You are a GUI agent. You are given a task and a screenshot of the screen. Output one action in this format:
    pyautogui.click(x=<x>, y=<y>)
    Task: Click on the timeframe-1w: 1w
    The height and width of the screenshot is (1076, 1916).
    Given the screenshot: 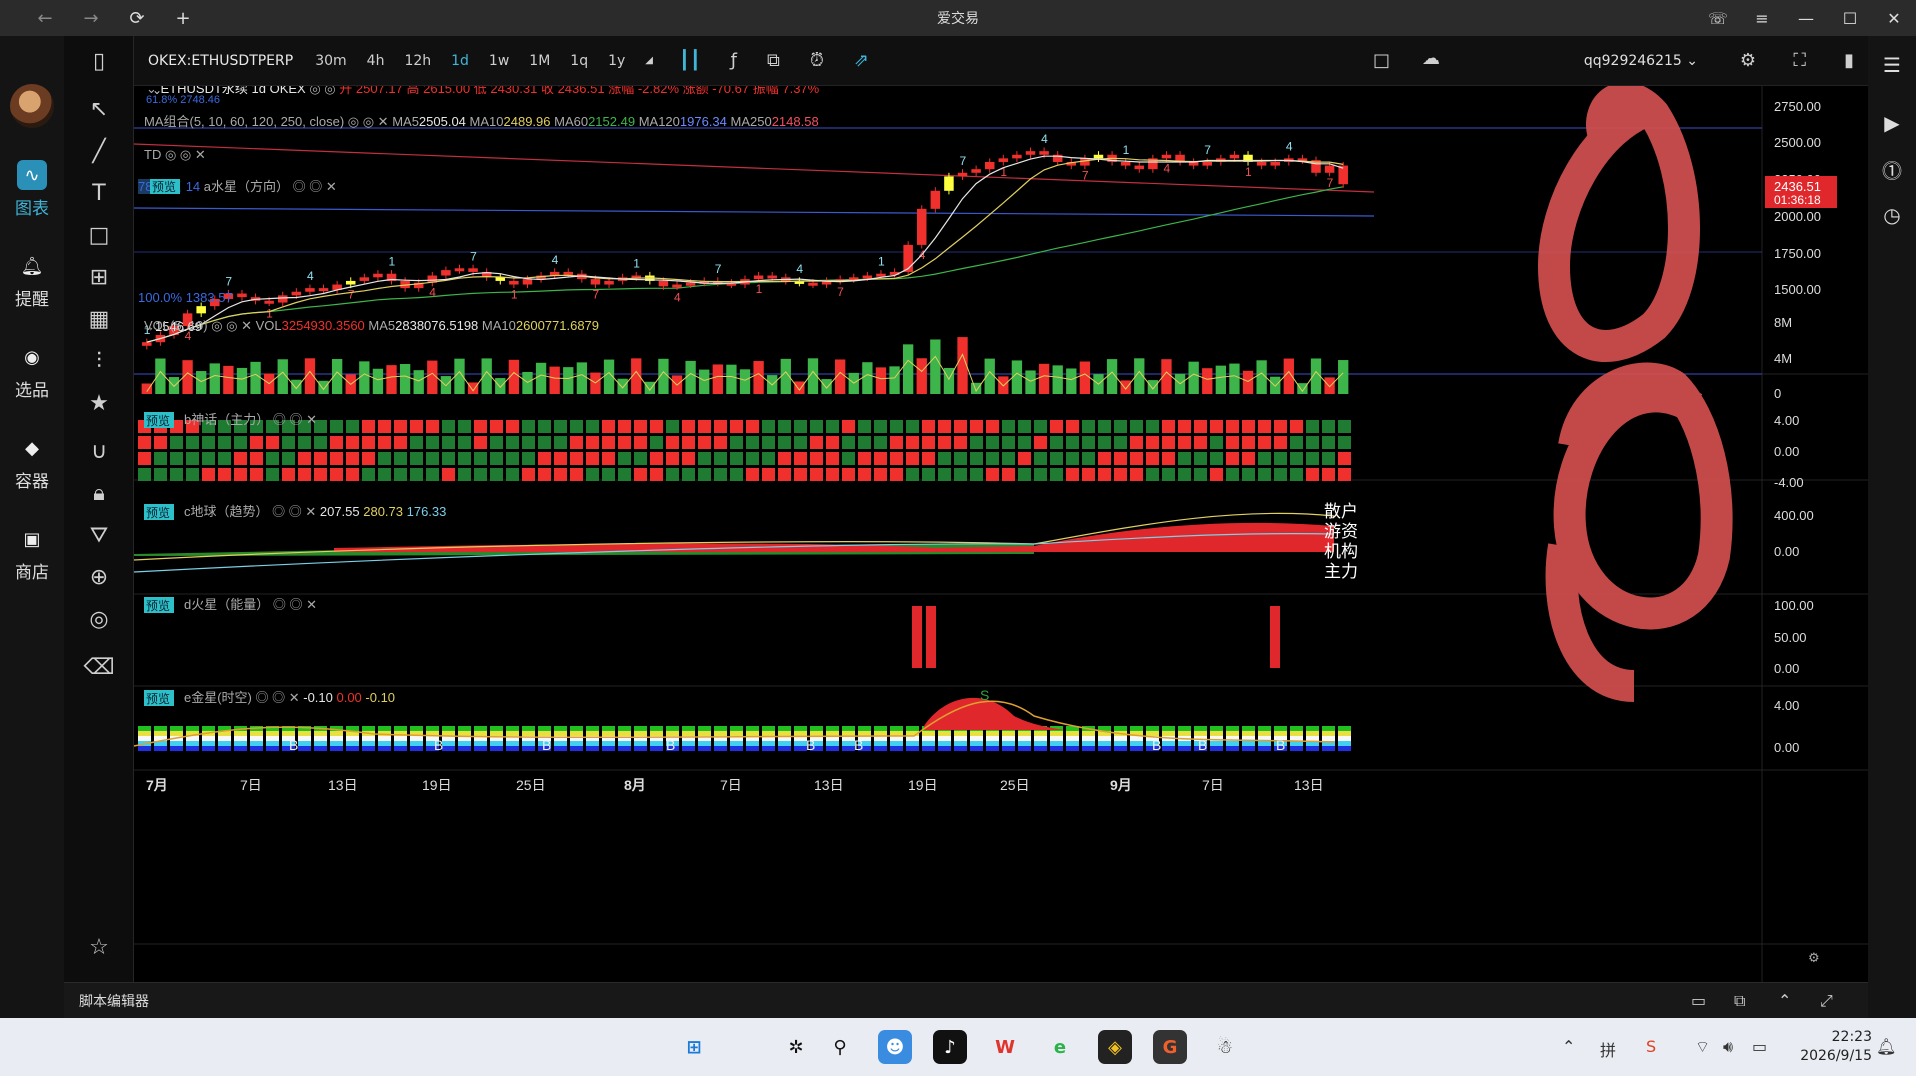 What is the action you would take?
    pyautogui.click(x=499, y=61)
    